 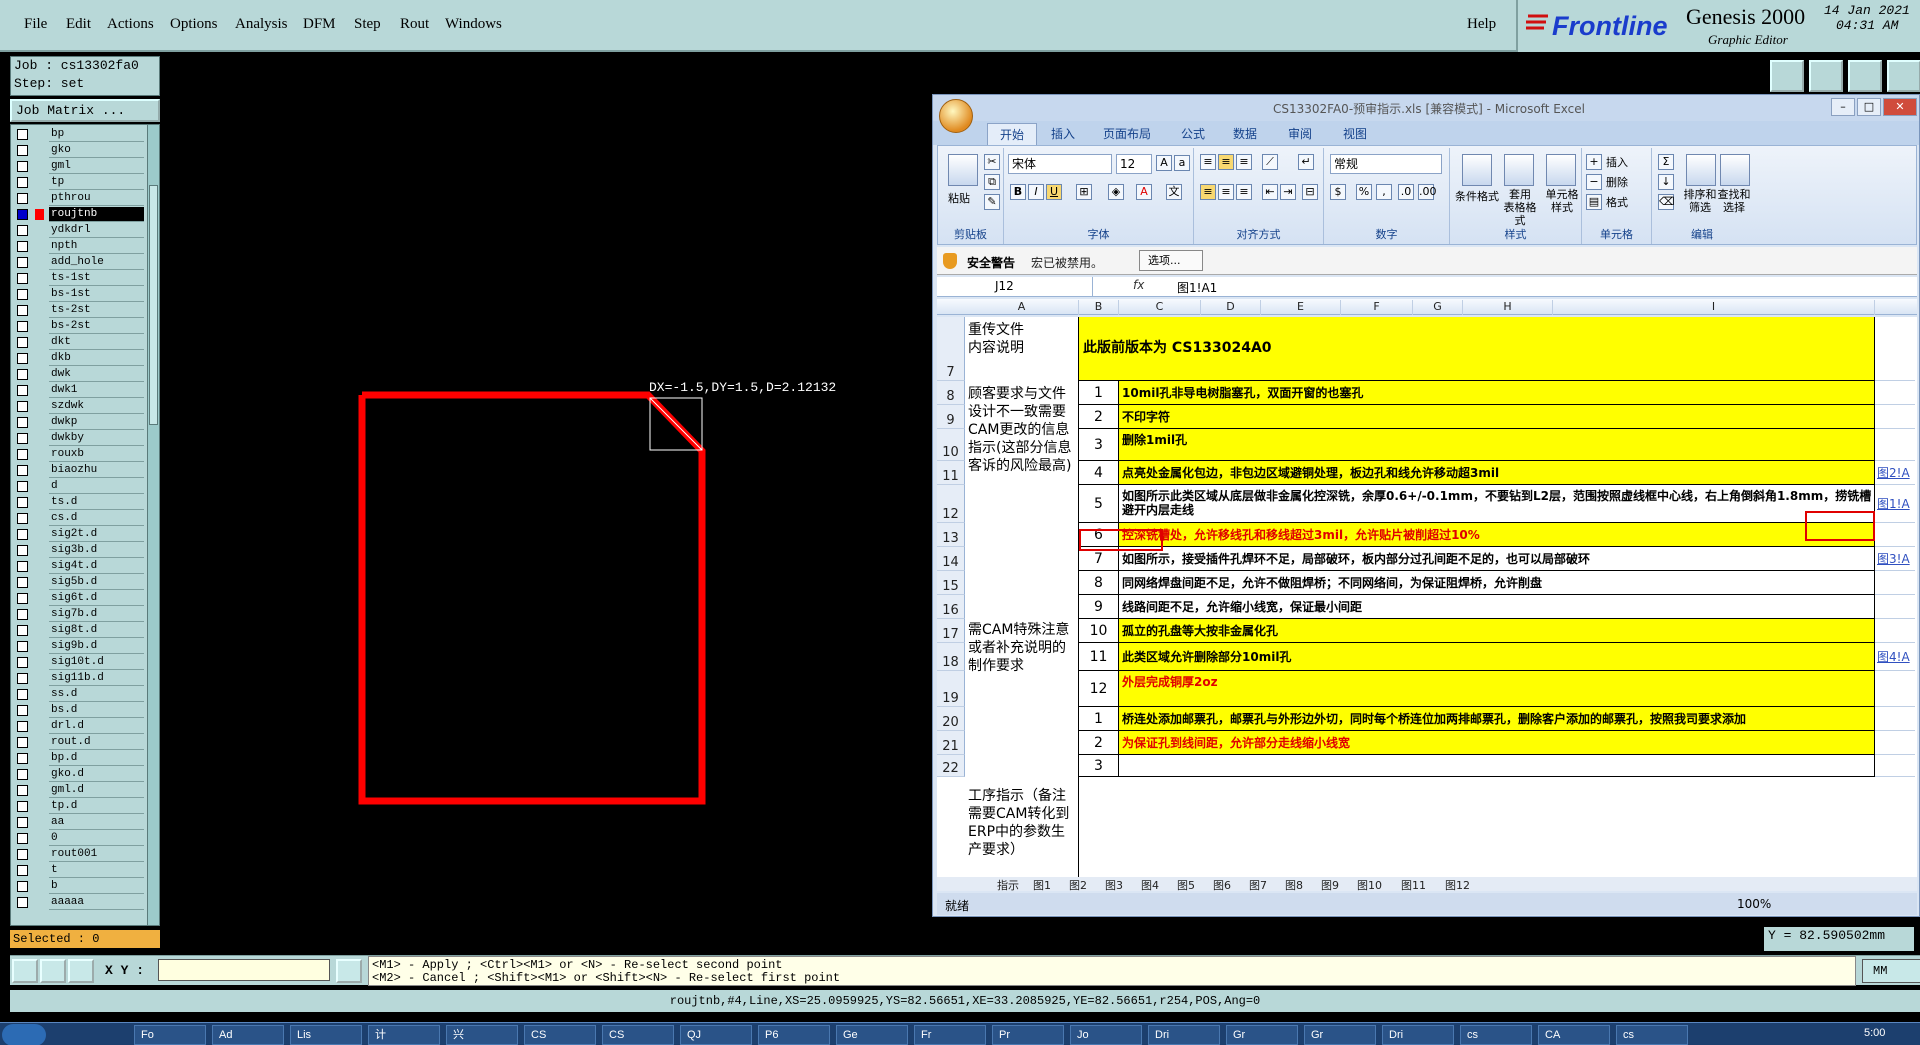 What do you see at coordinates (951, 719) in the screenshot?
I see `row-header: 20` at bounding box center [951, 719].